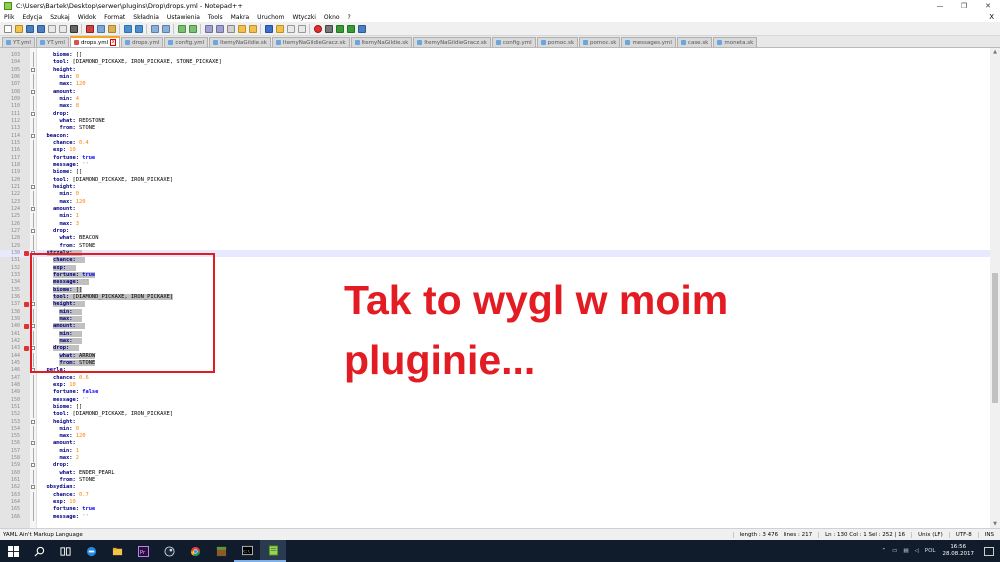  Describe the element at coordinates (495, 217) in the screenshot. I see `code-line: 125 min: 1` at that location.